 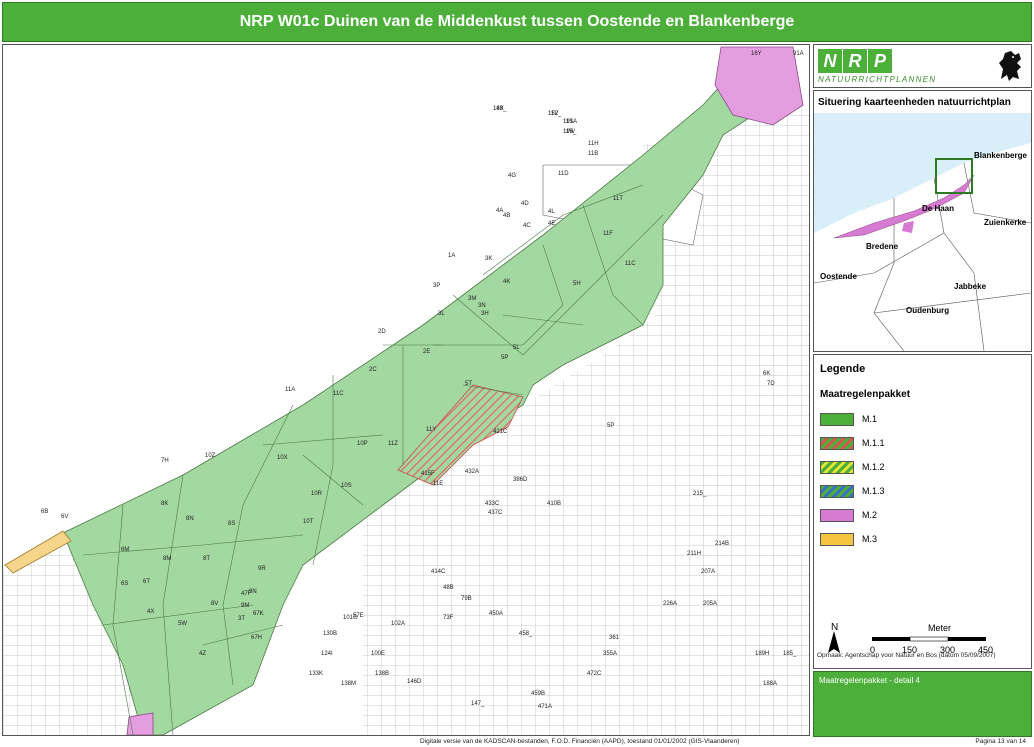 What do you see at coordinates (262, 569) in the screenshot?
I see `parcel-label: 9R` at bounding box center [262, 569].